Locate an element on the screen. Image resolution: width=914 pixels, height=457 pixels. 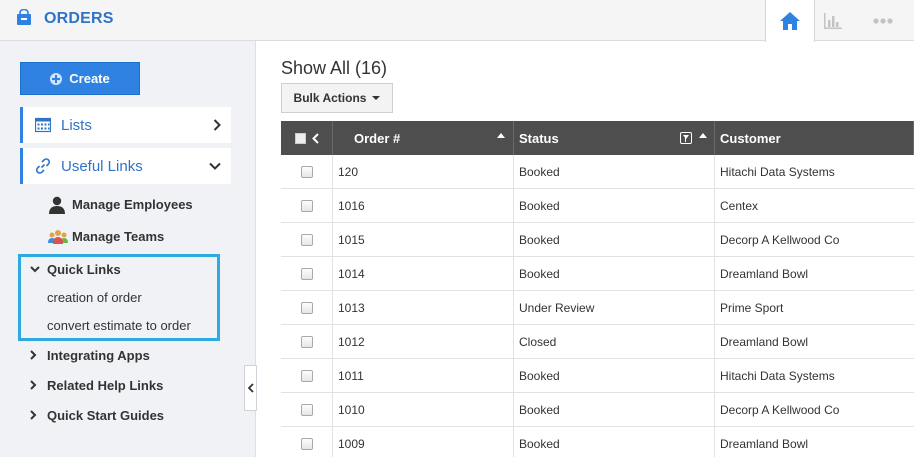
group-quick-start-guides-label: Quick Start Guides is located at coordinates (106, 415).